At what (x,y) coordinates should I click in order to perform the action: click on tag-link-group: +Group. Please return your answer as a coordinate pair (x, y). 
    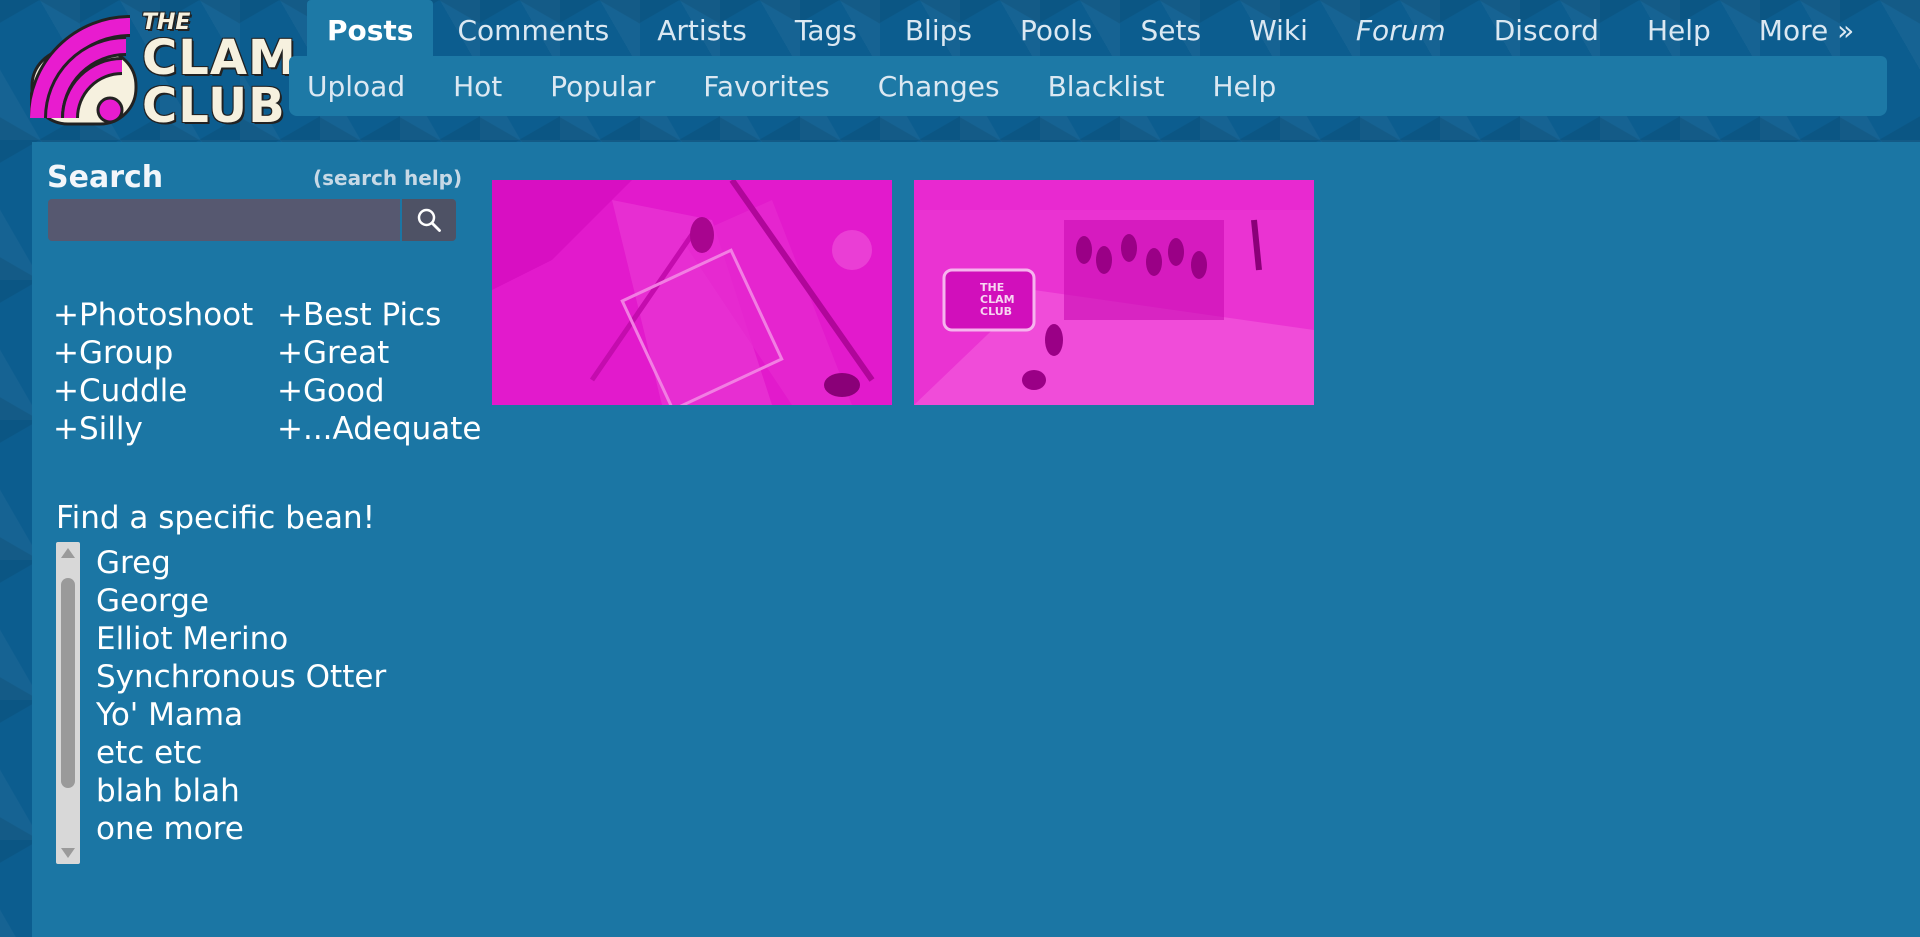
    Looking at the image, I should click on (153, 353).